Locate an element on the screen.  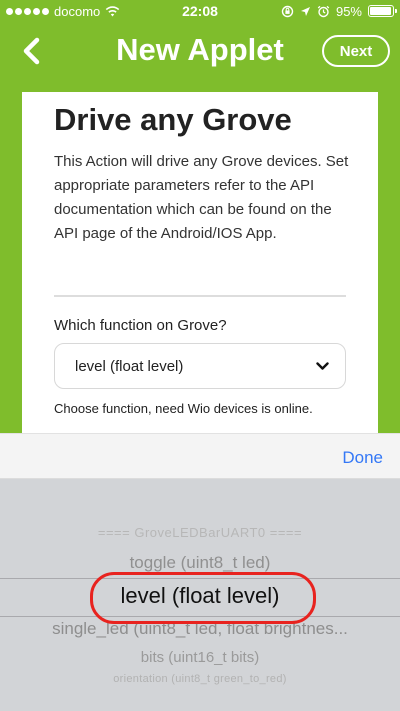
picker-row-selected: level (float level) is located at coordinates (200, 596).